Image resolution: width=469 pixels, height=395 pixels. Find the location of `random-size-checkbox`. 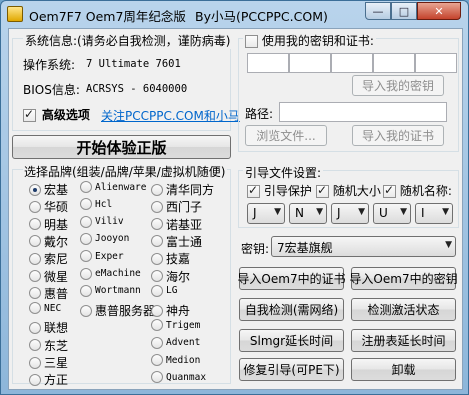

random-size-checkbox is located at coordinates (322, 190).